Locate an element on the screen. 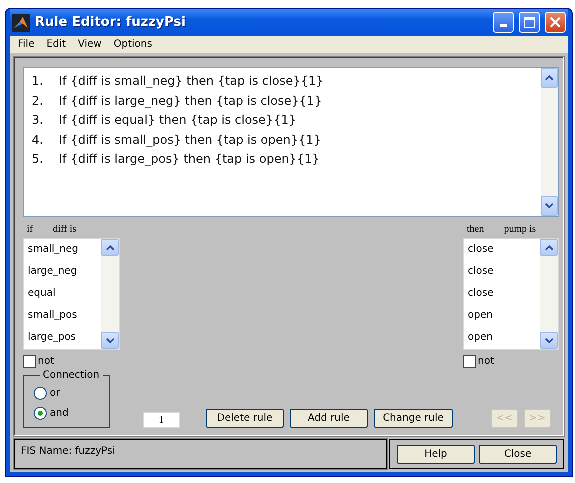 The width and height of the screenshot is (575, 483). rule-text: If {diff is small_neg} then {tap is close}{1} is located at coordinates (191, 82).